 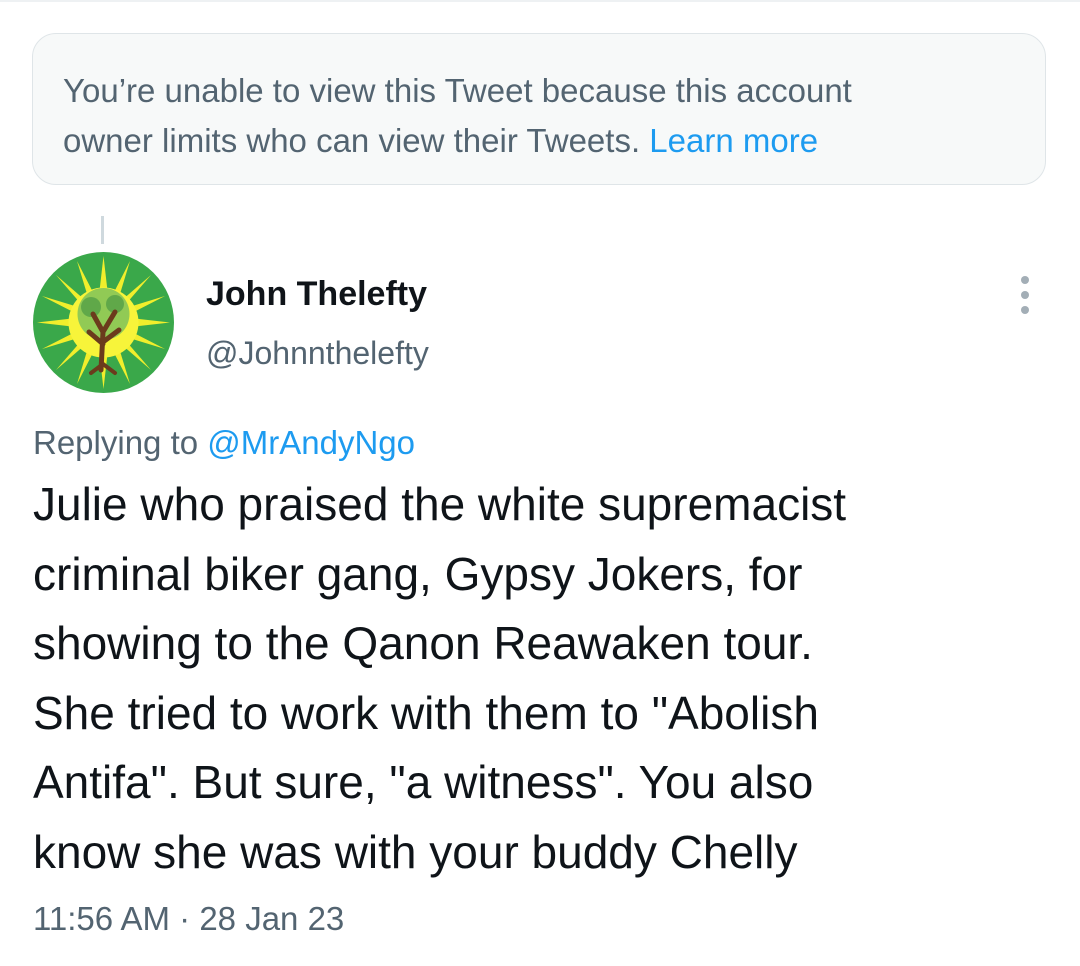 What do you see at coordinates (418, 573) in the screenshot?
I see `tweet-text-line: criminal biker gang, Gypsy Jokers, for` at bounding box center [418, 573].